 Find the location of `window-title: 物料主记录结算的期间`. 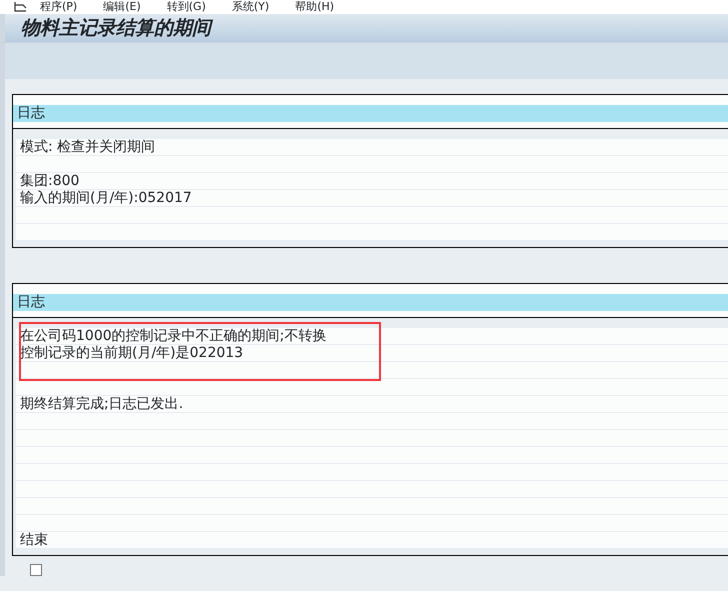

window-title: 物料主记录结算的期间 is located at coordinates (116, 28).